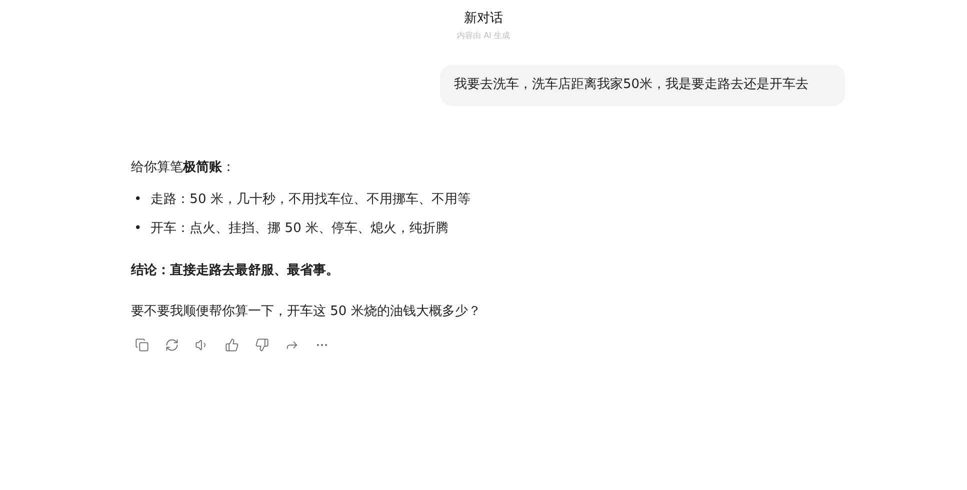 The width and height of the screenshot is (967, 490). Describe the element at coordinates (483, 35) in the screenshot. I see `ai-disclaimer: 内容由 AI 生成` at that location.